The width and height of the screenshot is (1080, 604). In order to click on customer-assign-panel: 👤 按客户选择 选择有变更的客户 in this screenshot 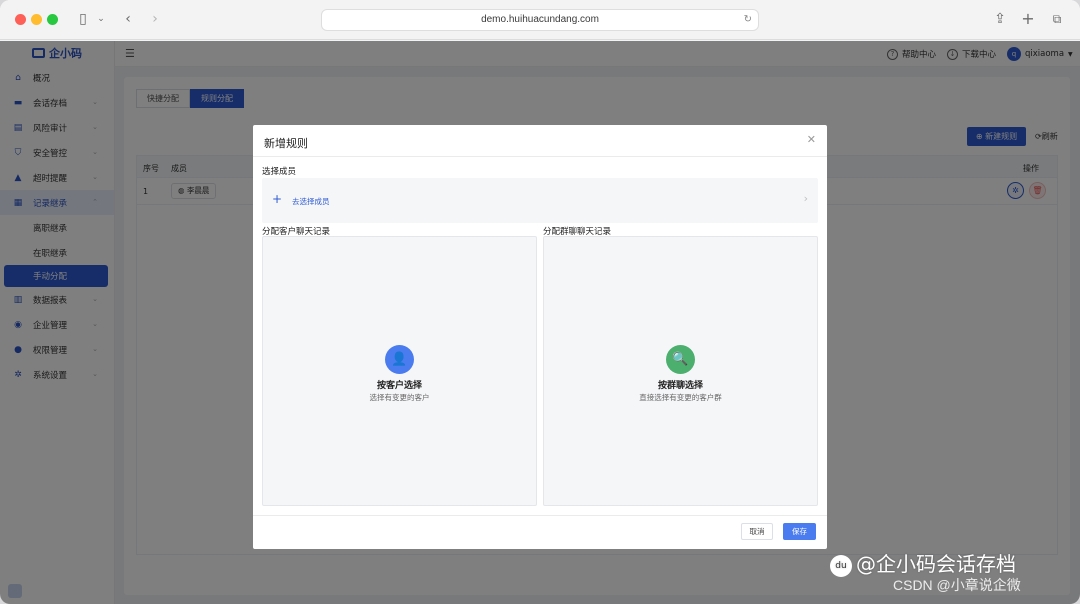, I will do `click(399, 371)`.